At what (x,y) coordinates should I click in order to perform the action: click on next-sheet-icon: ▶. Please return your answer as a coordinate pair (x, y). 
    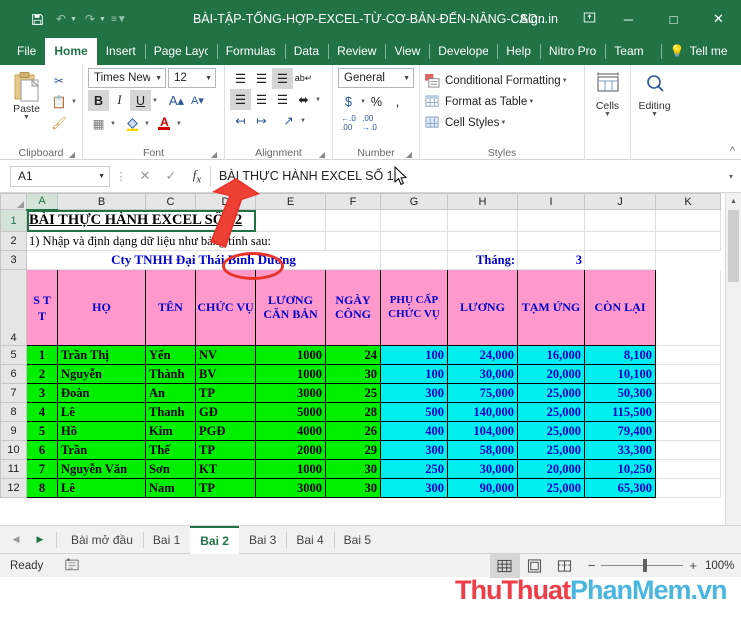
    Looking at the image, I should click on (40, 539).